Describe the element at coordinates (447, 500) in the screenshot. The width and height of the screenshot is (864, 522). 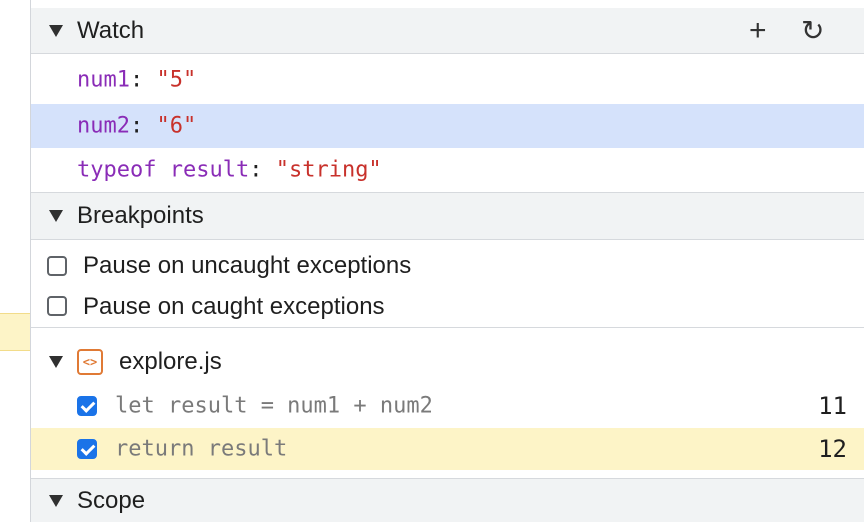
I see `scope-section-header: Scope` at that location.